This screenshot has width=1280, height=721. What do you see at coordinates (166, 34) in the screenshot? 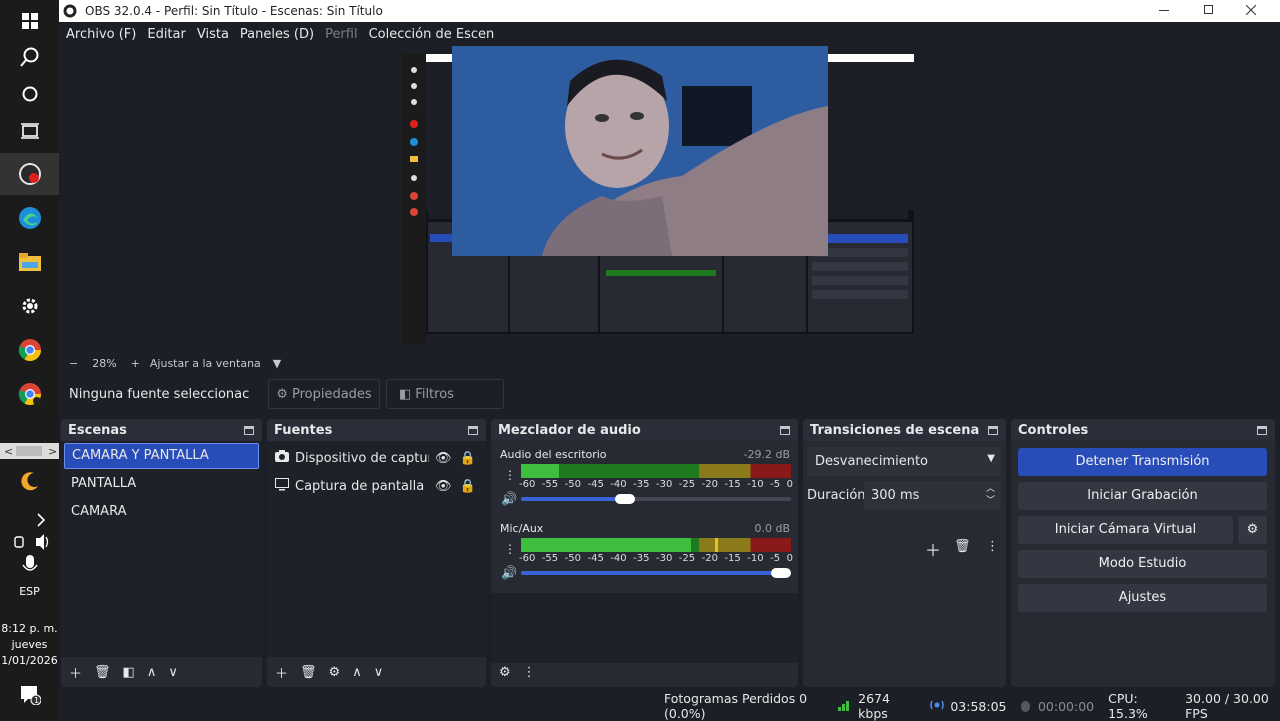
I see `menu-editar: Editar` at bounding box center [166, 34].